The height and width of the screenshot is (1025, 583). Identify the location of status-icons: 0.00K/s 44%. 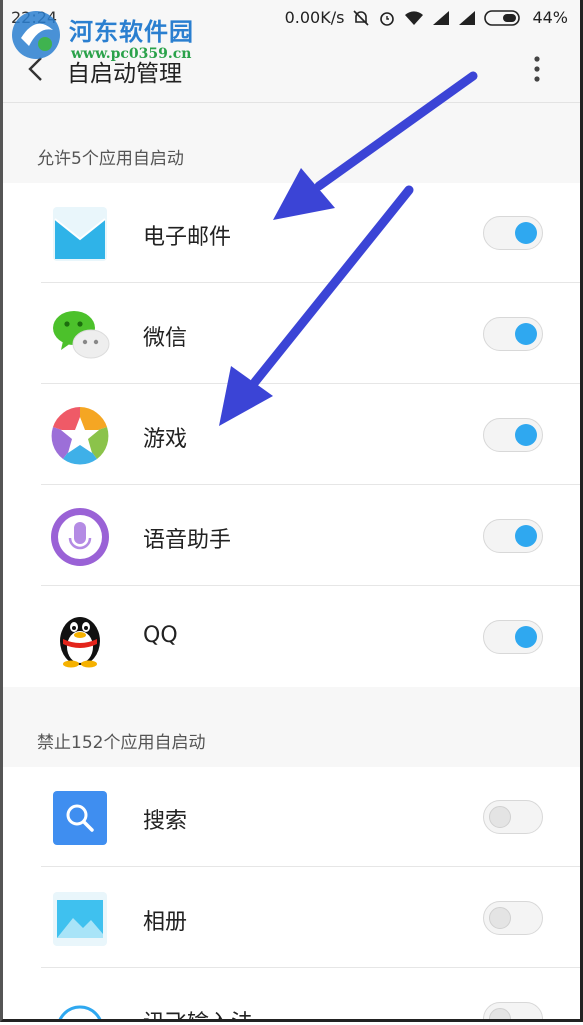
(426, 17).